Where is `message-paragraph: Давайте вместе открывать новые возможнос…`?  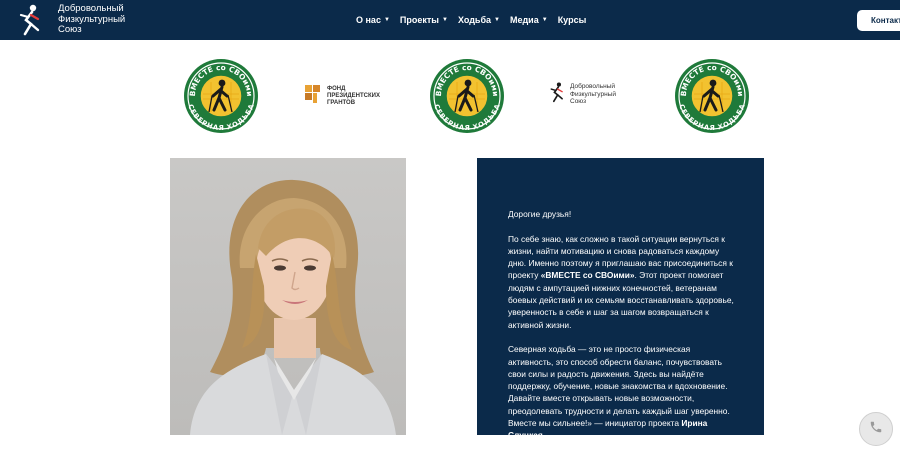
message-paragraph: Давайте вместе открывать новые возможнос… is located at coordinates (619, 404).